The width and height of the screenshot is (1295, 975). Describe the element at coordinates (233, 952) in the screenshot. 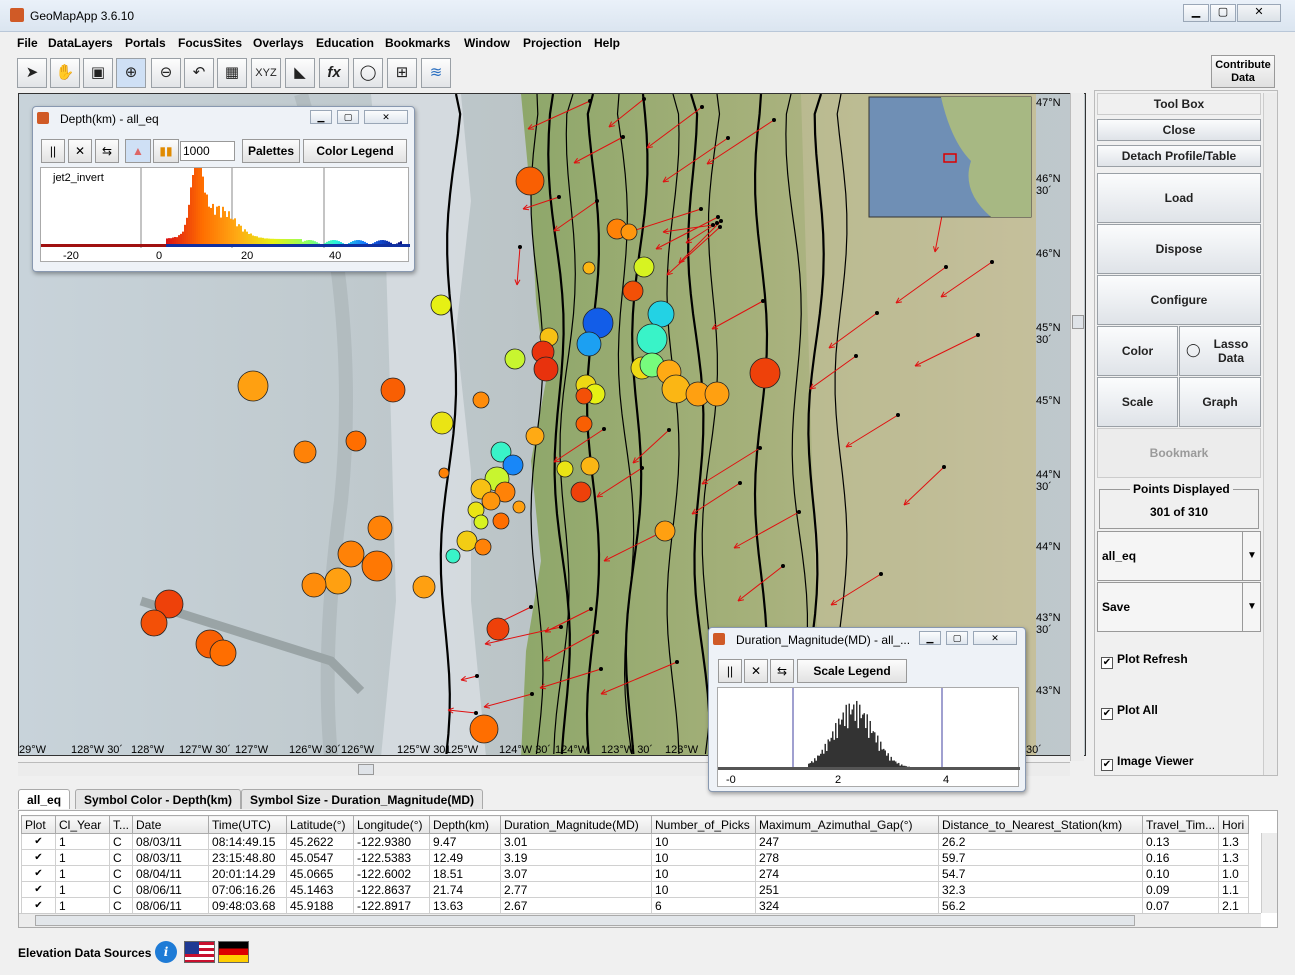

I see `german-flag-icon` at that location.